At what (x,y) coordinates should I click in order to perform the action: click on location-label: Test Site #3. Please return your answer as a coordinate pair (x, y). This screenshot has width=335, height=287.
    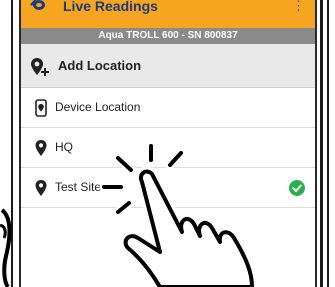
    Looking at the image, I should click on (86, 187).